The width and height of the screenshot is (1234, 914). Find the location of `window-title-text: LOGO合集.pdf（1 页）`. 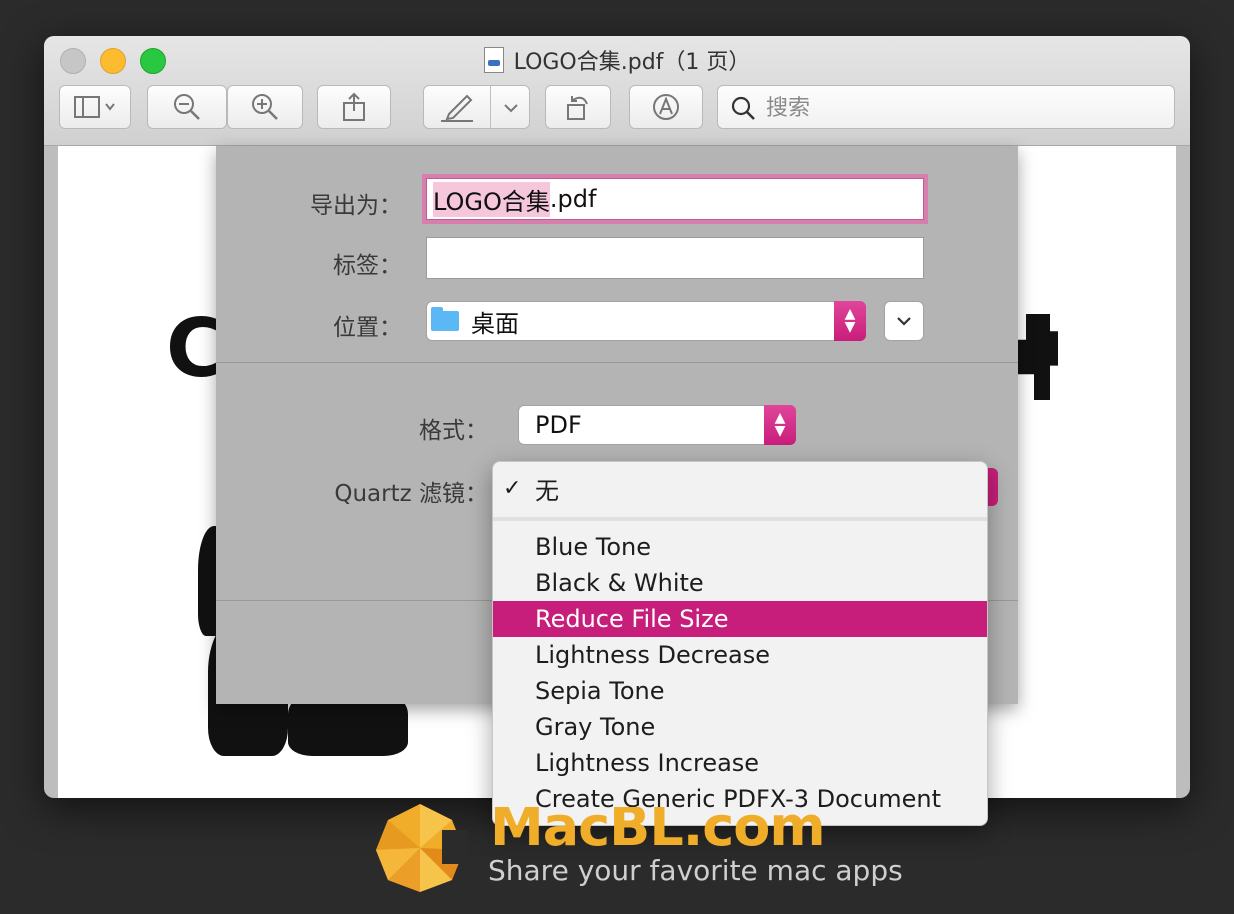

window-title-text: LOGO合集.pdf（1 页） is located at coordinates (632, 62).